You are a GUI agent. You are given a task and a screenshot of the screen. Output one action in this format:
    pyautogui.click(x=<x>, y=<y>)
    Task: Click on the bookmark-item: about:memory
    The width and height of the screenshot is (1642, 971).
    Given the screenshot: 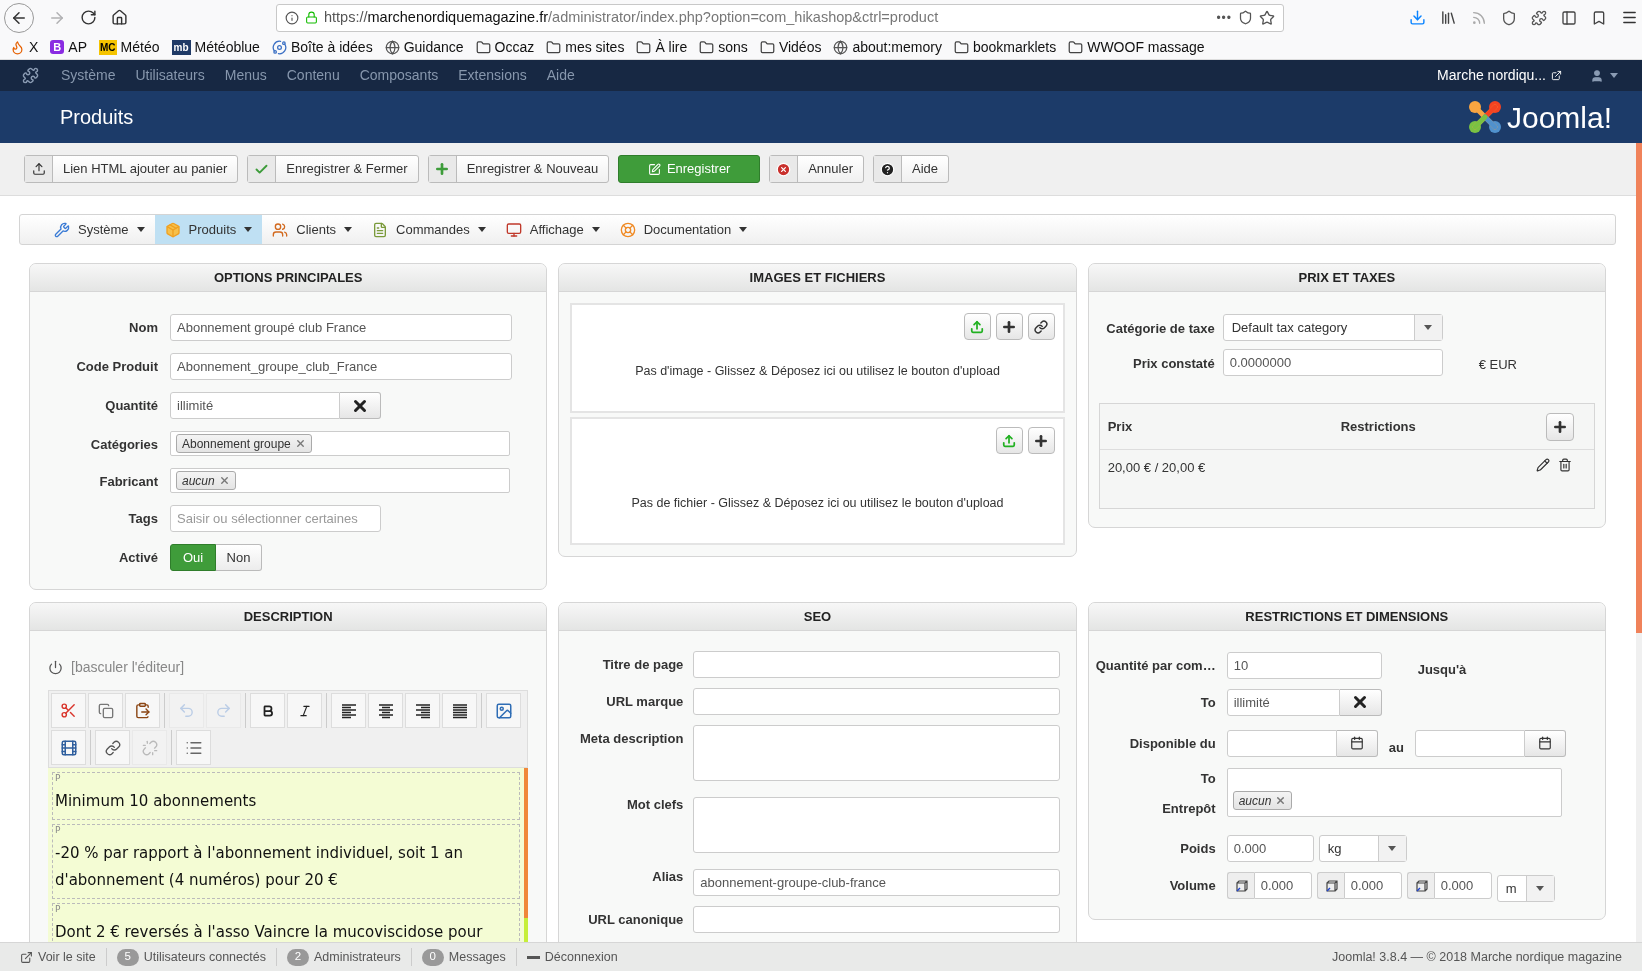 What is the action you would take?
    pyautogui.click(x=897, y=47)
    